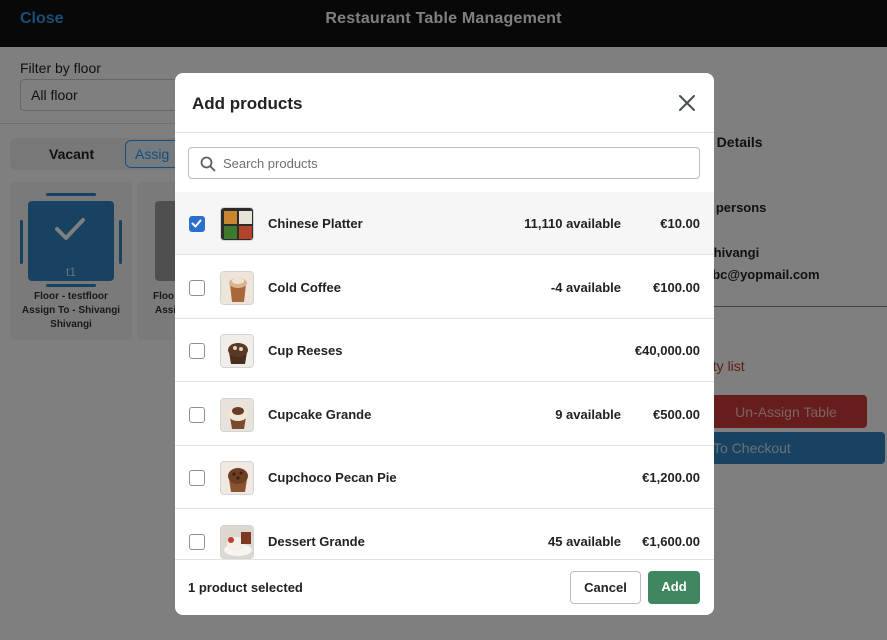 The image size is (887, 640). Describe the element at coordinates (676, 287) in the screenshot. I see `product-price: €100.00` at that location.